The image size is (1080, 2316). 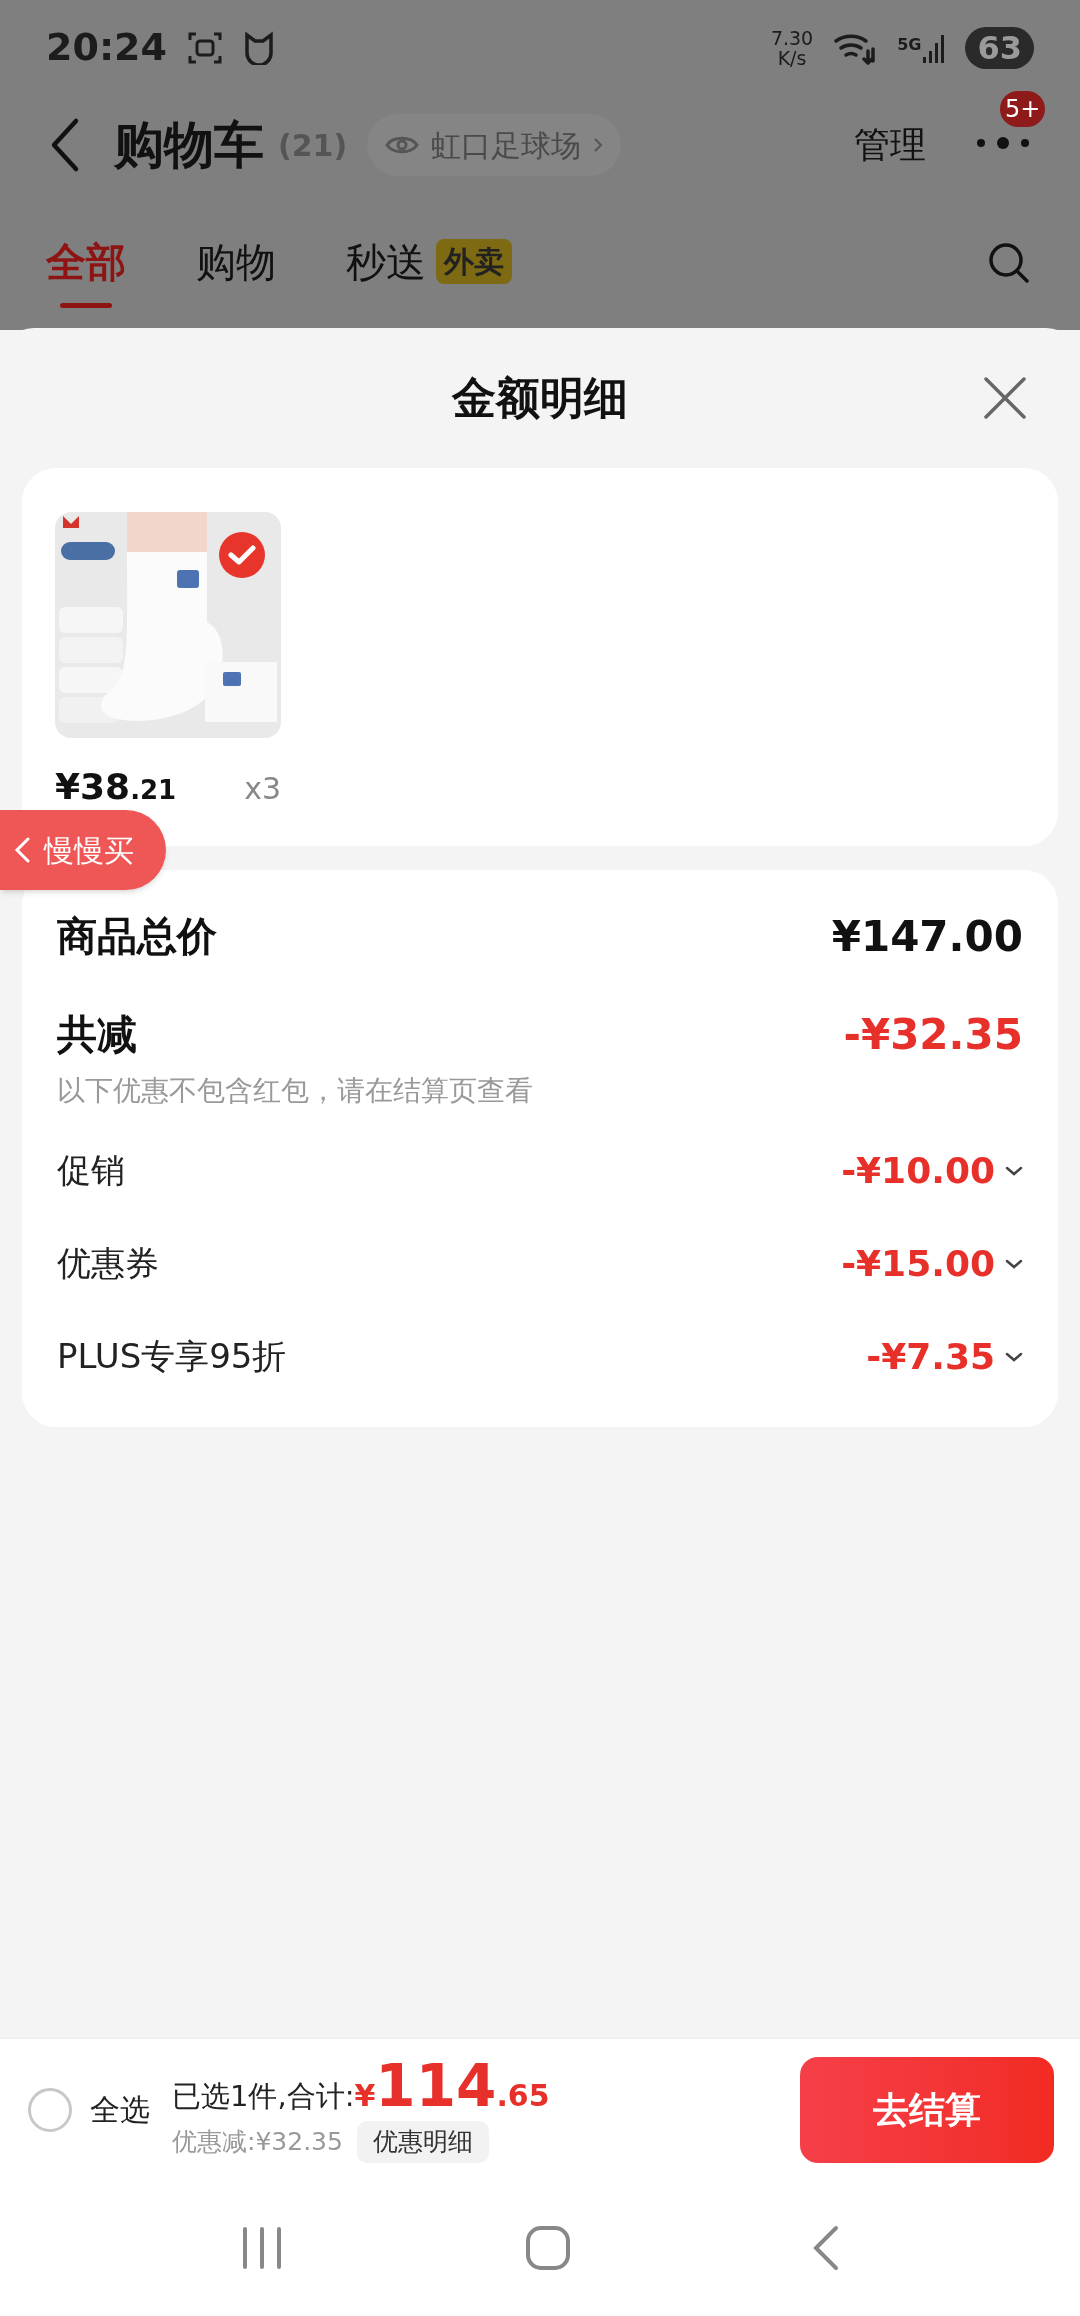 I want to click on tag-label: 外卖, so click(x=474, y=261).